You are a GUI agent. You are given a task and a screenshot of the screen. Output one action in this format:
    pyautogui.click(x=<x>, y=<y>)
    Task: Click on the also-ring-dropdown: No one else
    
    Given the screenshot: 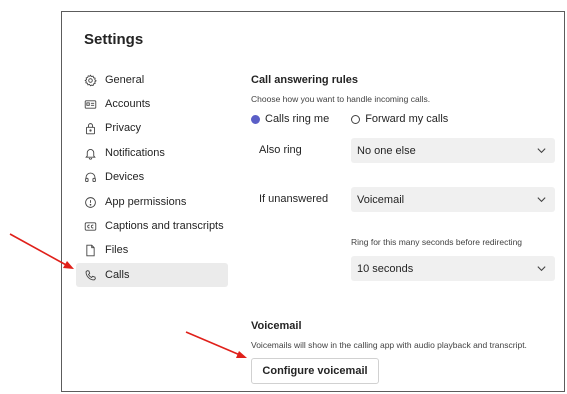 What is the action you would take?
    pyautogui.click(x=453, y=150)
    